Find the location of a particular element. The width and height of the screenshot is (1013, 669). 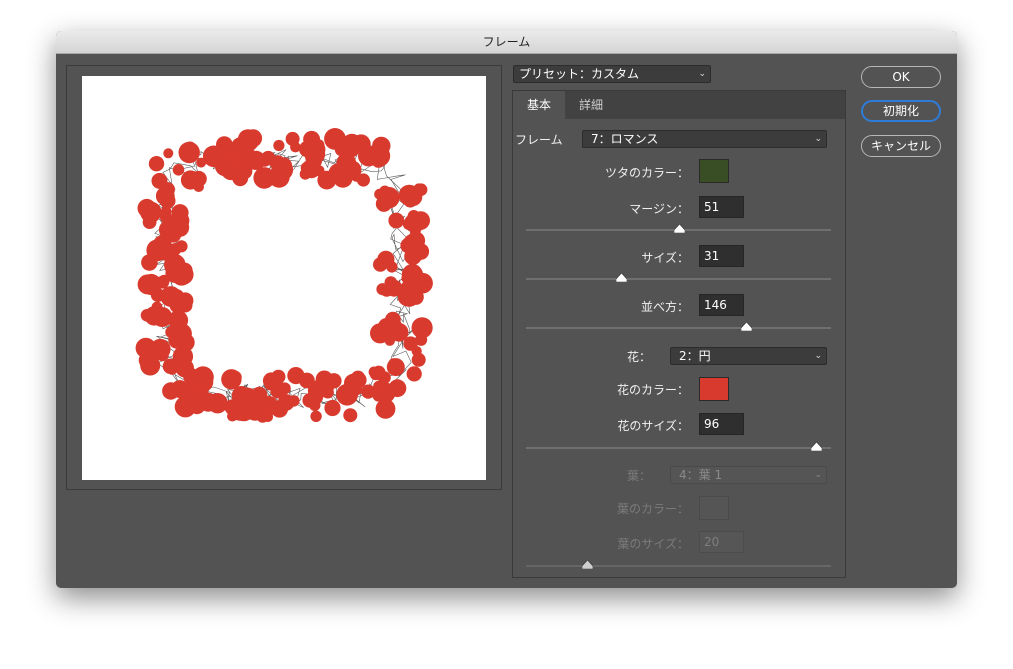

margin-slider is located at coordinates (678, 228).